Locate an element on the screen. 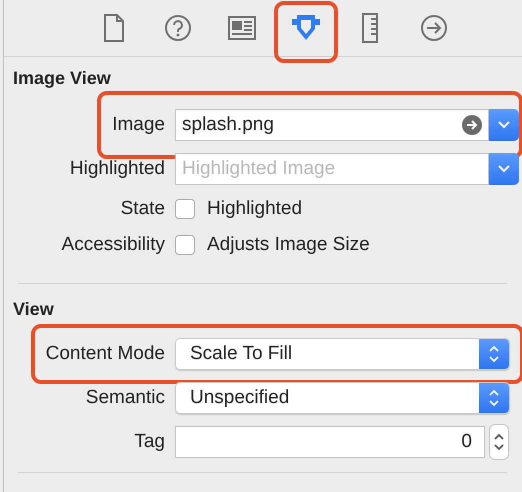 The height and width of the screenshot is (492, 522). ruler-icon is located at coordinates (370, 28).